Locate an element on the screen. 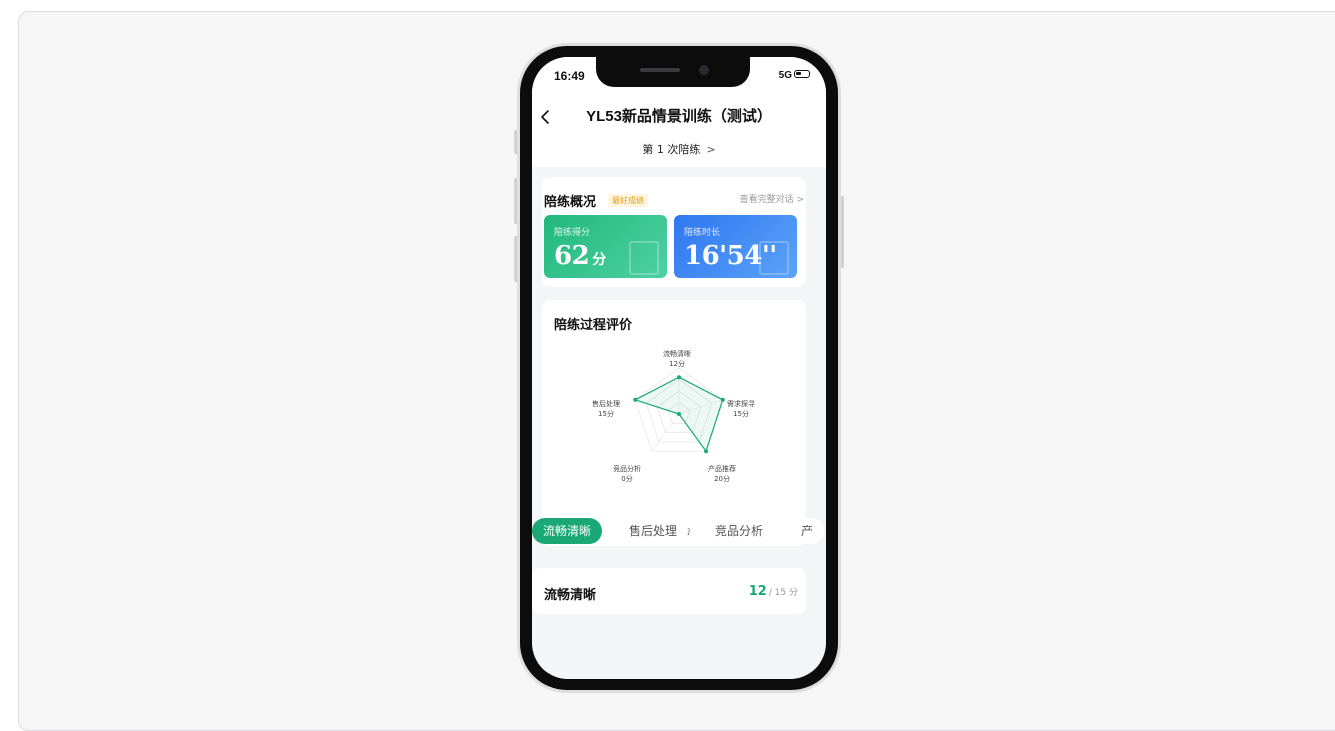 This screenshot has width=1335, height=731. tab-product: 产 is located at coordinates (807, 531).